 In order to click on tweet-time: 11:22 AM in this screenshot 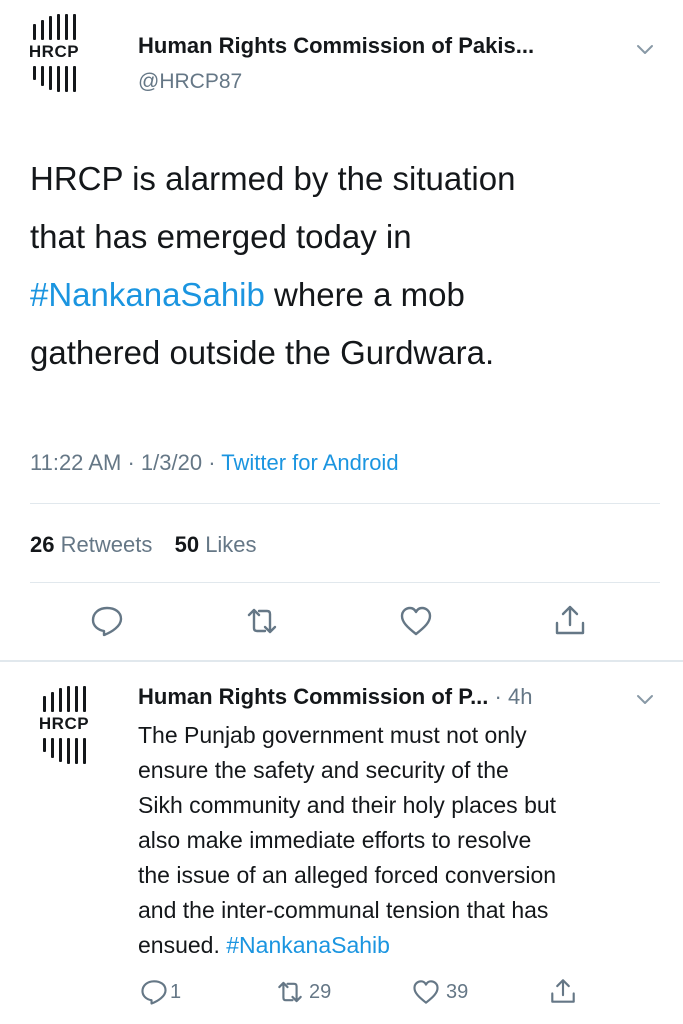, I will do `click(76, 462)`.